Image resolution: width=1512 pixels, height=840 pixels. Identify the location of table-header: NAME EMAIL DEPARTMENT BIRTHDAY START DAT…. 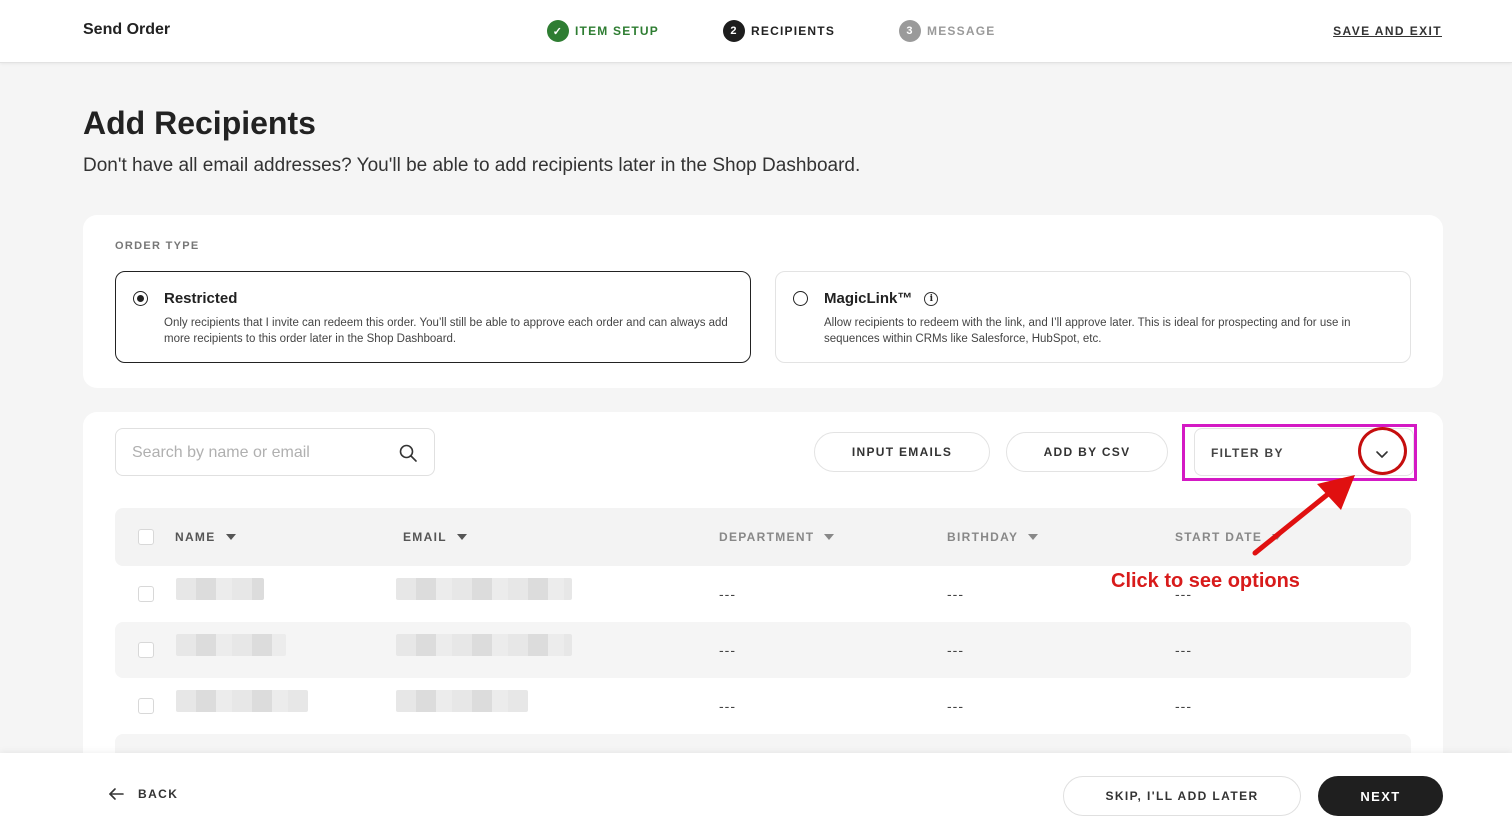
(763, 537).